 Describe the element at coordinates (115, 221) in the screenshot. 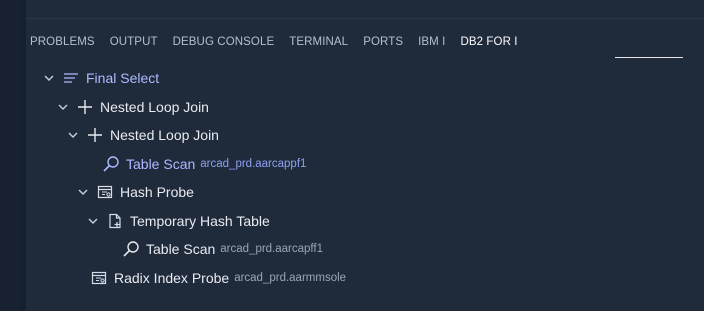

I see `temp-file-icon` at that location.